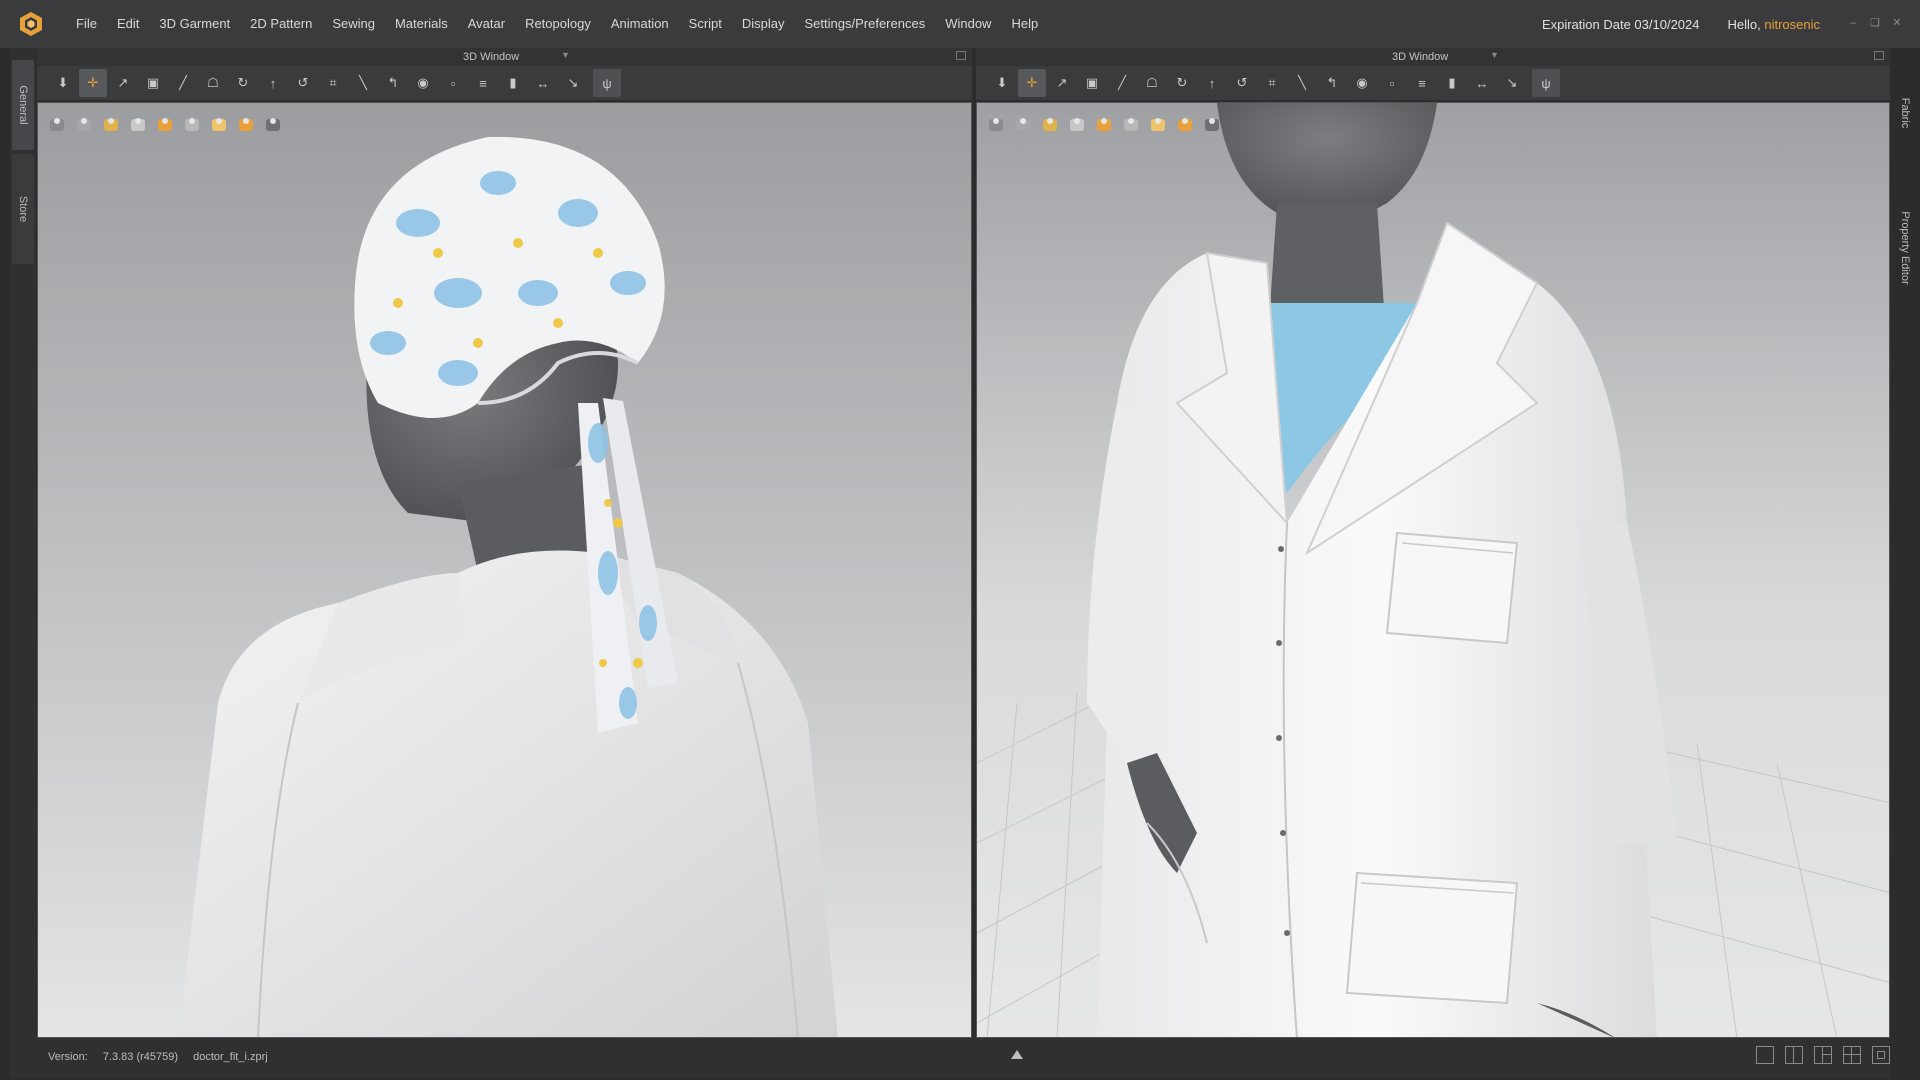  I want to click on tuck-icon-glyph: ↘, so click(573, 82).